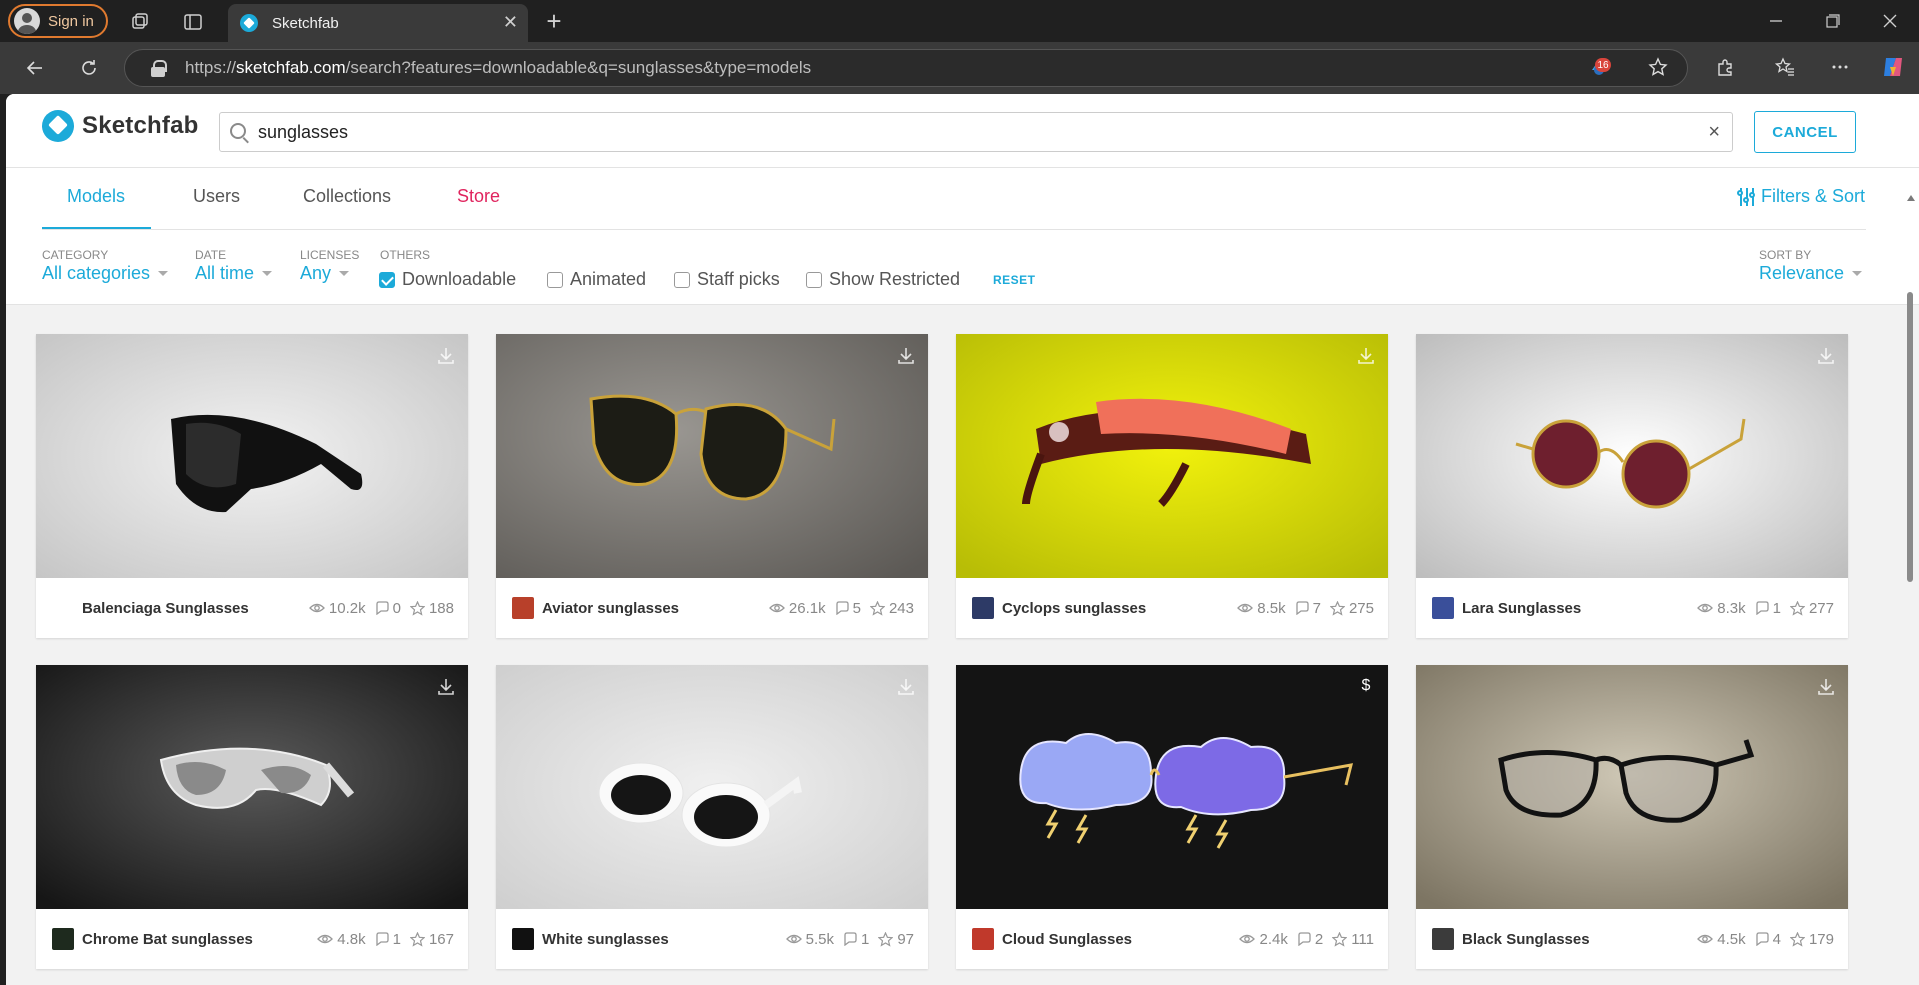 This screenshot has width=1919, height=985. What do you see at coordinates (35, 68) in the screenshot?
I see `back-icon` at bounding box center [35, 68].